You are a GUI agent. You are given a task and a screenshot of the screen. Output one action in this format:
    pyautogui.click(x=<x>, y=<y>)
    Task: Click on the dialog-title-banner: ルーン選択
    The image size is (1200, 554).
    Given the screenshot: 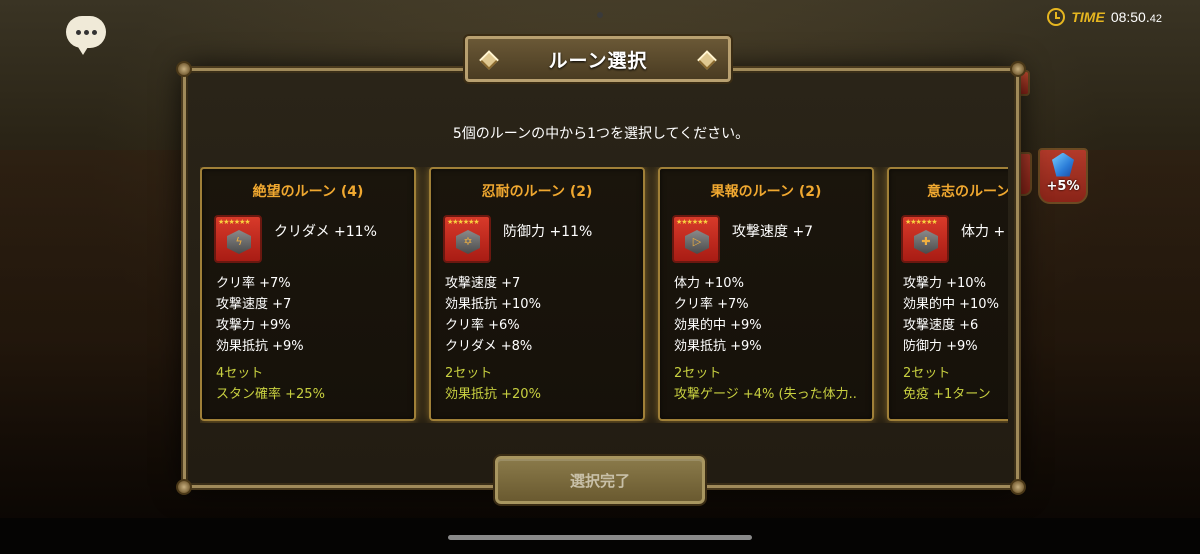 What is the action you would take?
    pyautogui.click(x=598, y=59)
    